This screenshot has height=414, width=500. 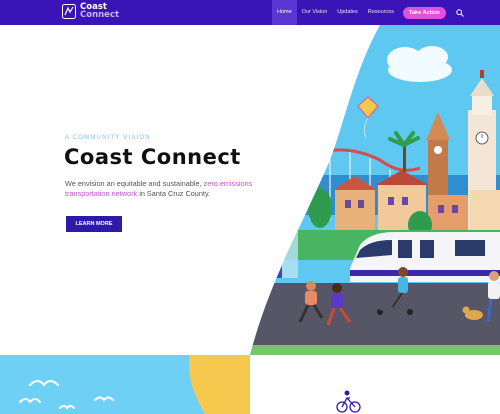 What do you see at coordinates (419, 64) in the screenshot?
I see `cloud` at bounding box center [419, 64].